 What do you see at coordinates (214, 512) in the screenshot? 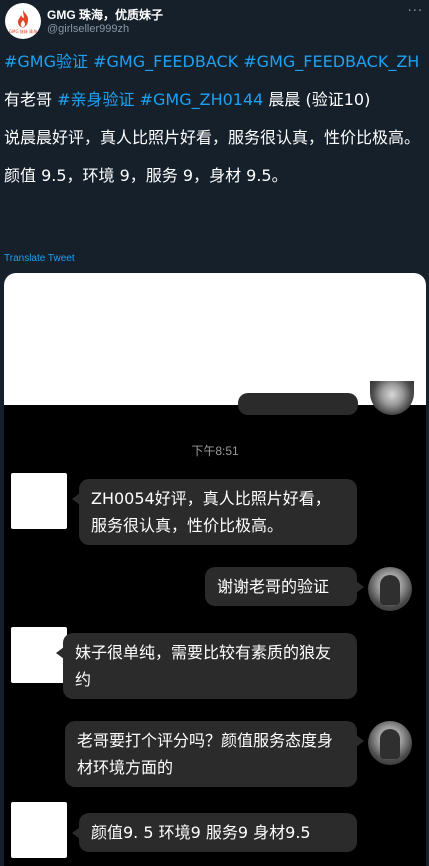
I see `chat-message: ZH0054好评，真人比照片好看，服务很认真，性价比极高。` at bounding box center [214, 512].